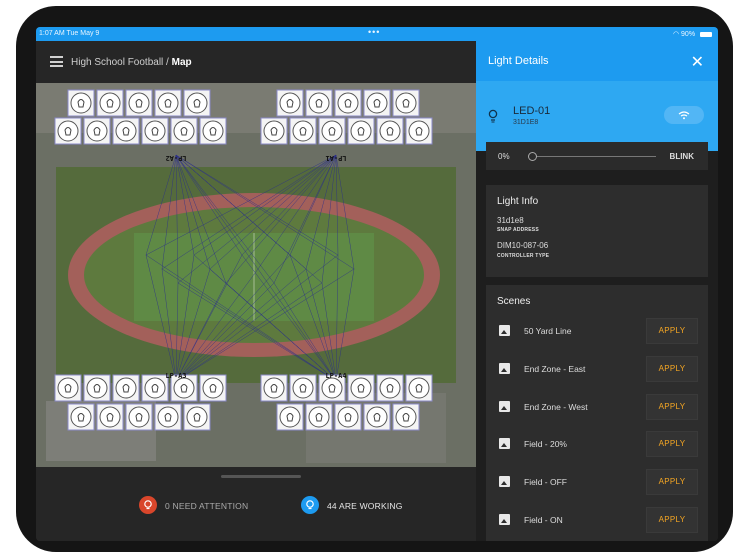 The image size is (749, 557). What do you see at coordinates (682, 156) in the screenshot?
I see `blink-button: BLINK` at bounding box center [682, 156].